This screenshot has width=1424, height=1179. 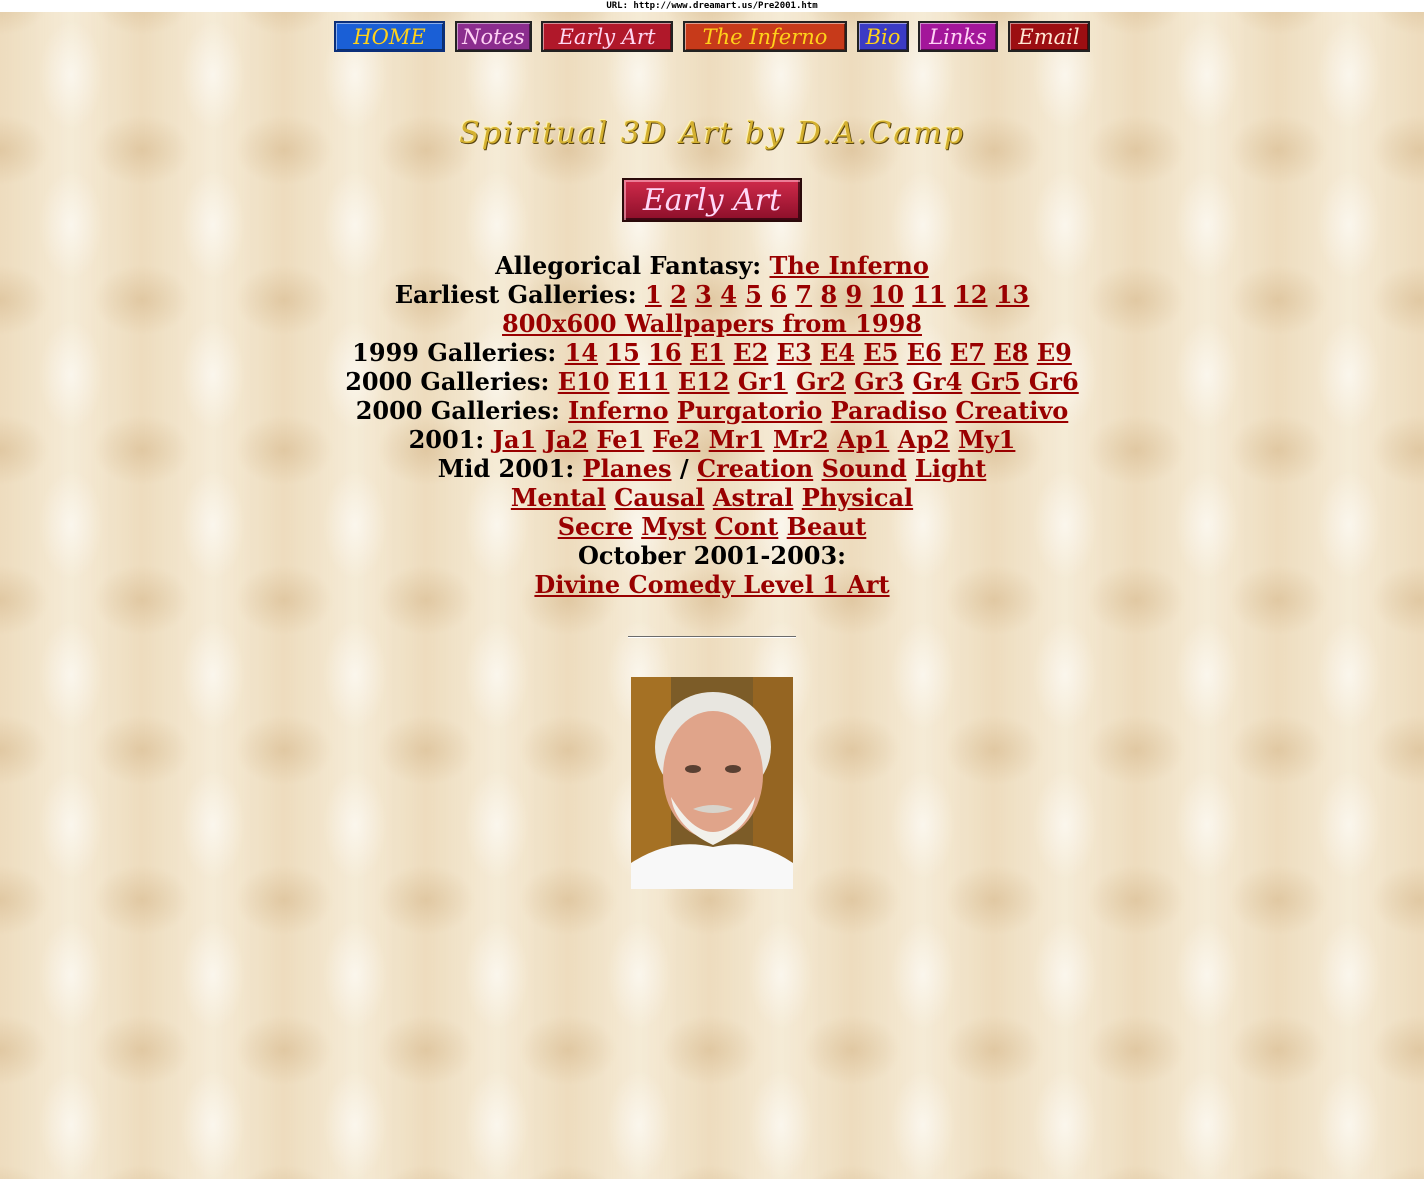 I want to click on gallery-label: Allegorical Fantasy:, so click(x=632, y=265).